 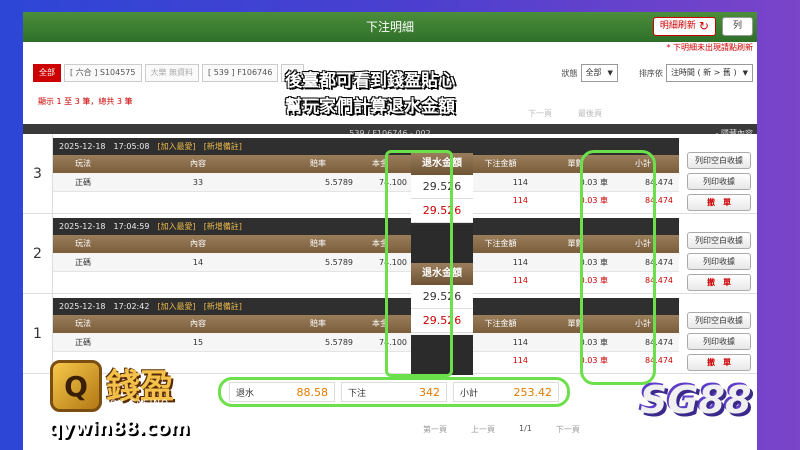 I want to click on promo-line-1: 後臺都可看到錢盈貼心, so click(x=370, y=81).